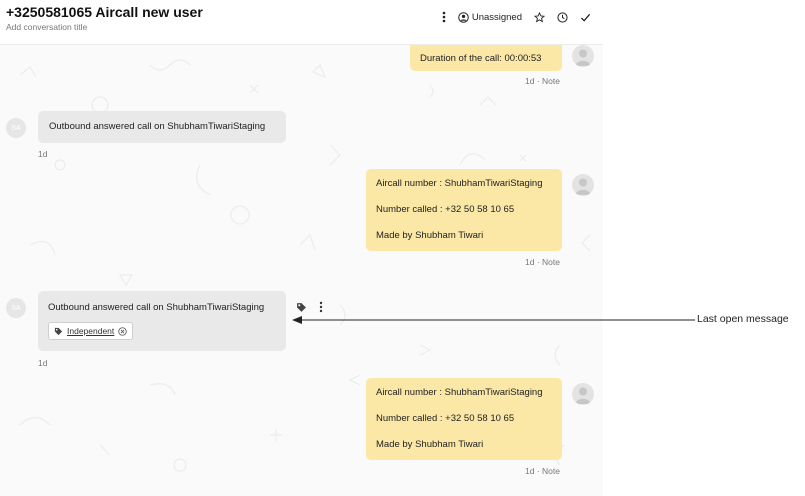  I want to click on tag-chip: Independent, so click(91, 331).